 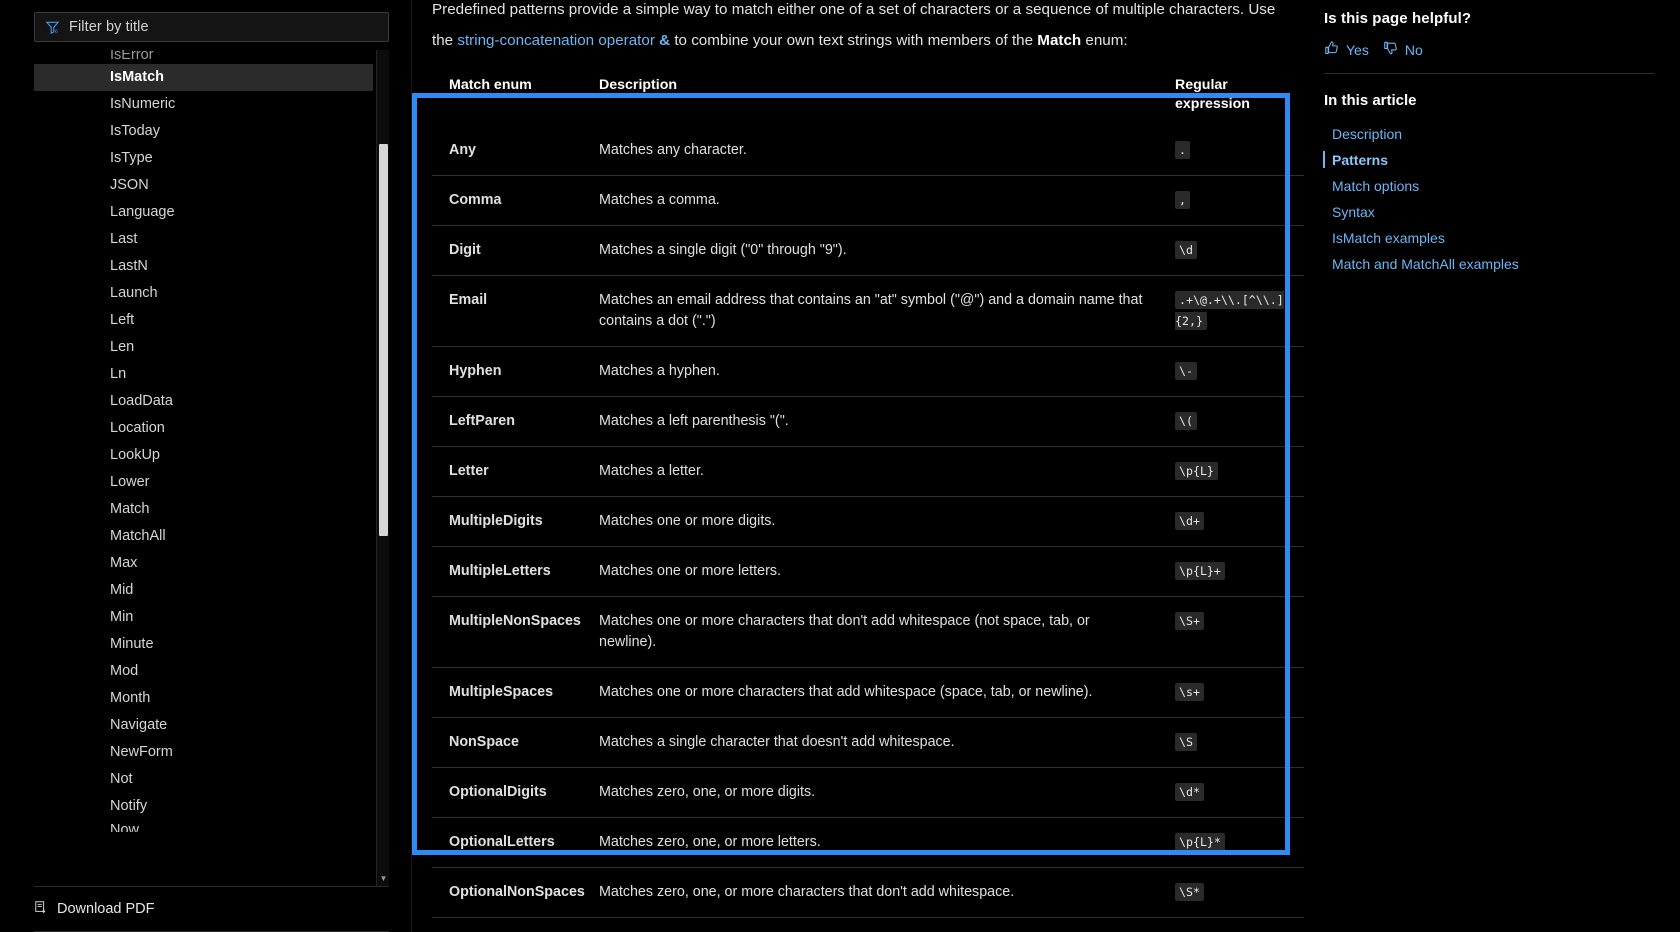 What do you see at coordinates (203, 671) in the screenshot?
I see `sidebar-item-mod: Mod` at bounding box center [203, 671].